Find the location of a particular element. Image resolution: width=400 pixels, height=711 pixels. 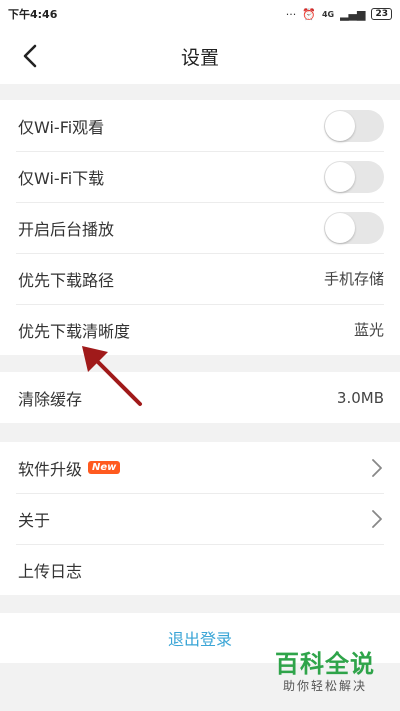

setting-row-clear-cache: 清除缓存 3.0MB is located at coordinates (200, 397).